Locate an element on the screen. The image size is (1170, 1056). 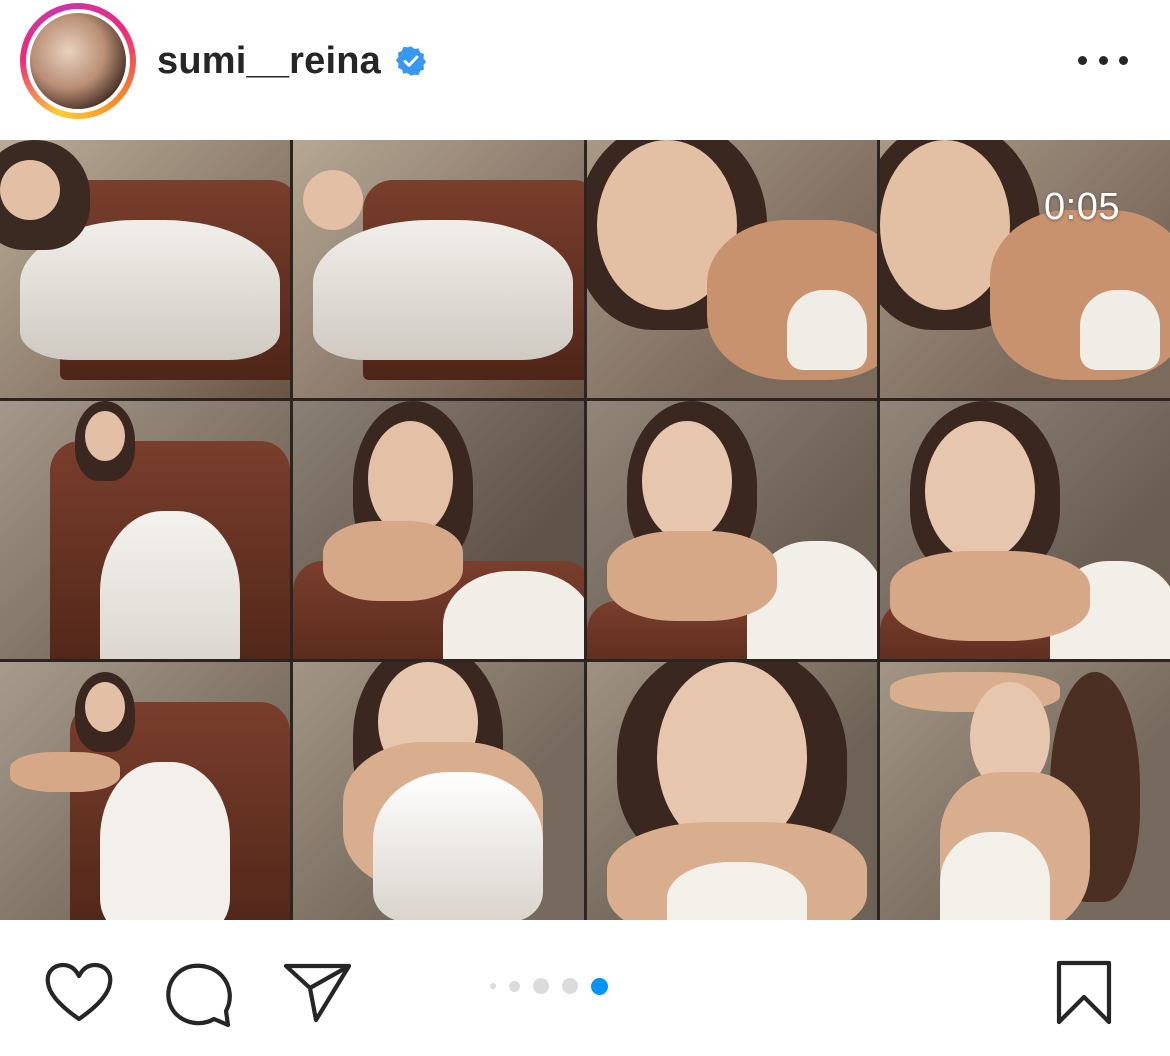
post-header: sumi__reina is located at coordinates (585, 70).